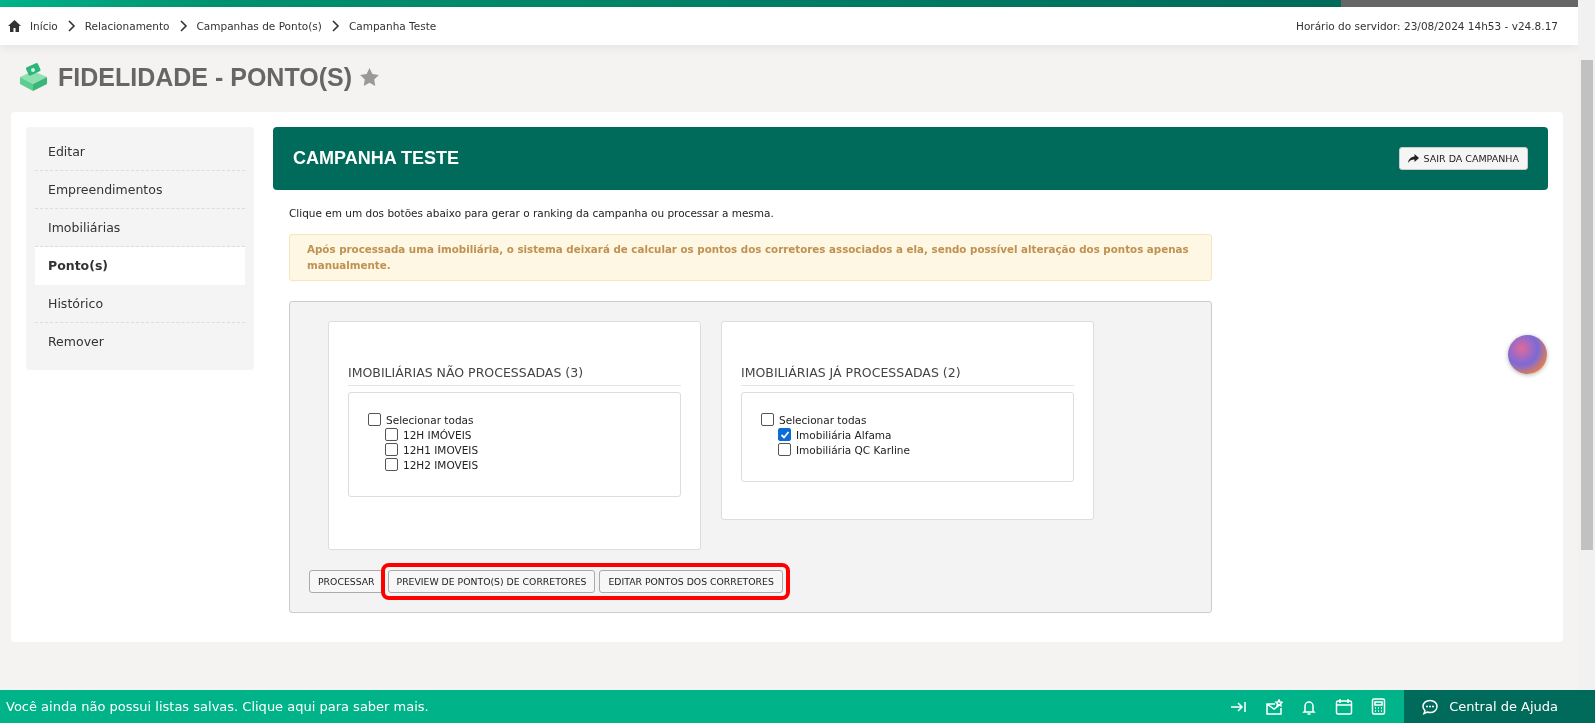 This screenshot has width=1595, height=723. What do you see at coordinates (376, 158) in the screenshot?
I see `campaign-title: CAMPANHA TESTE` at bounding box center [376, 158].